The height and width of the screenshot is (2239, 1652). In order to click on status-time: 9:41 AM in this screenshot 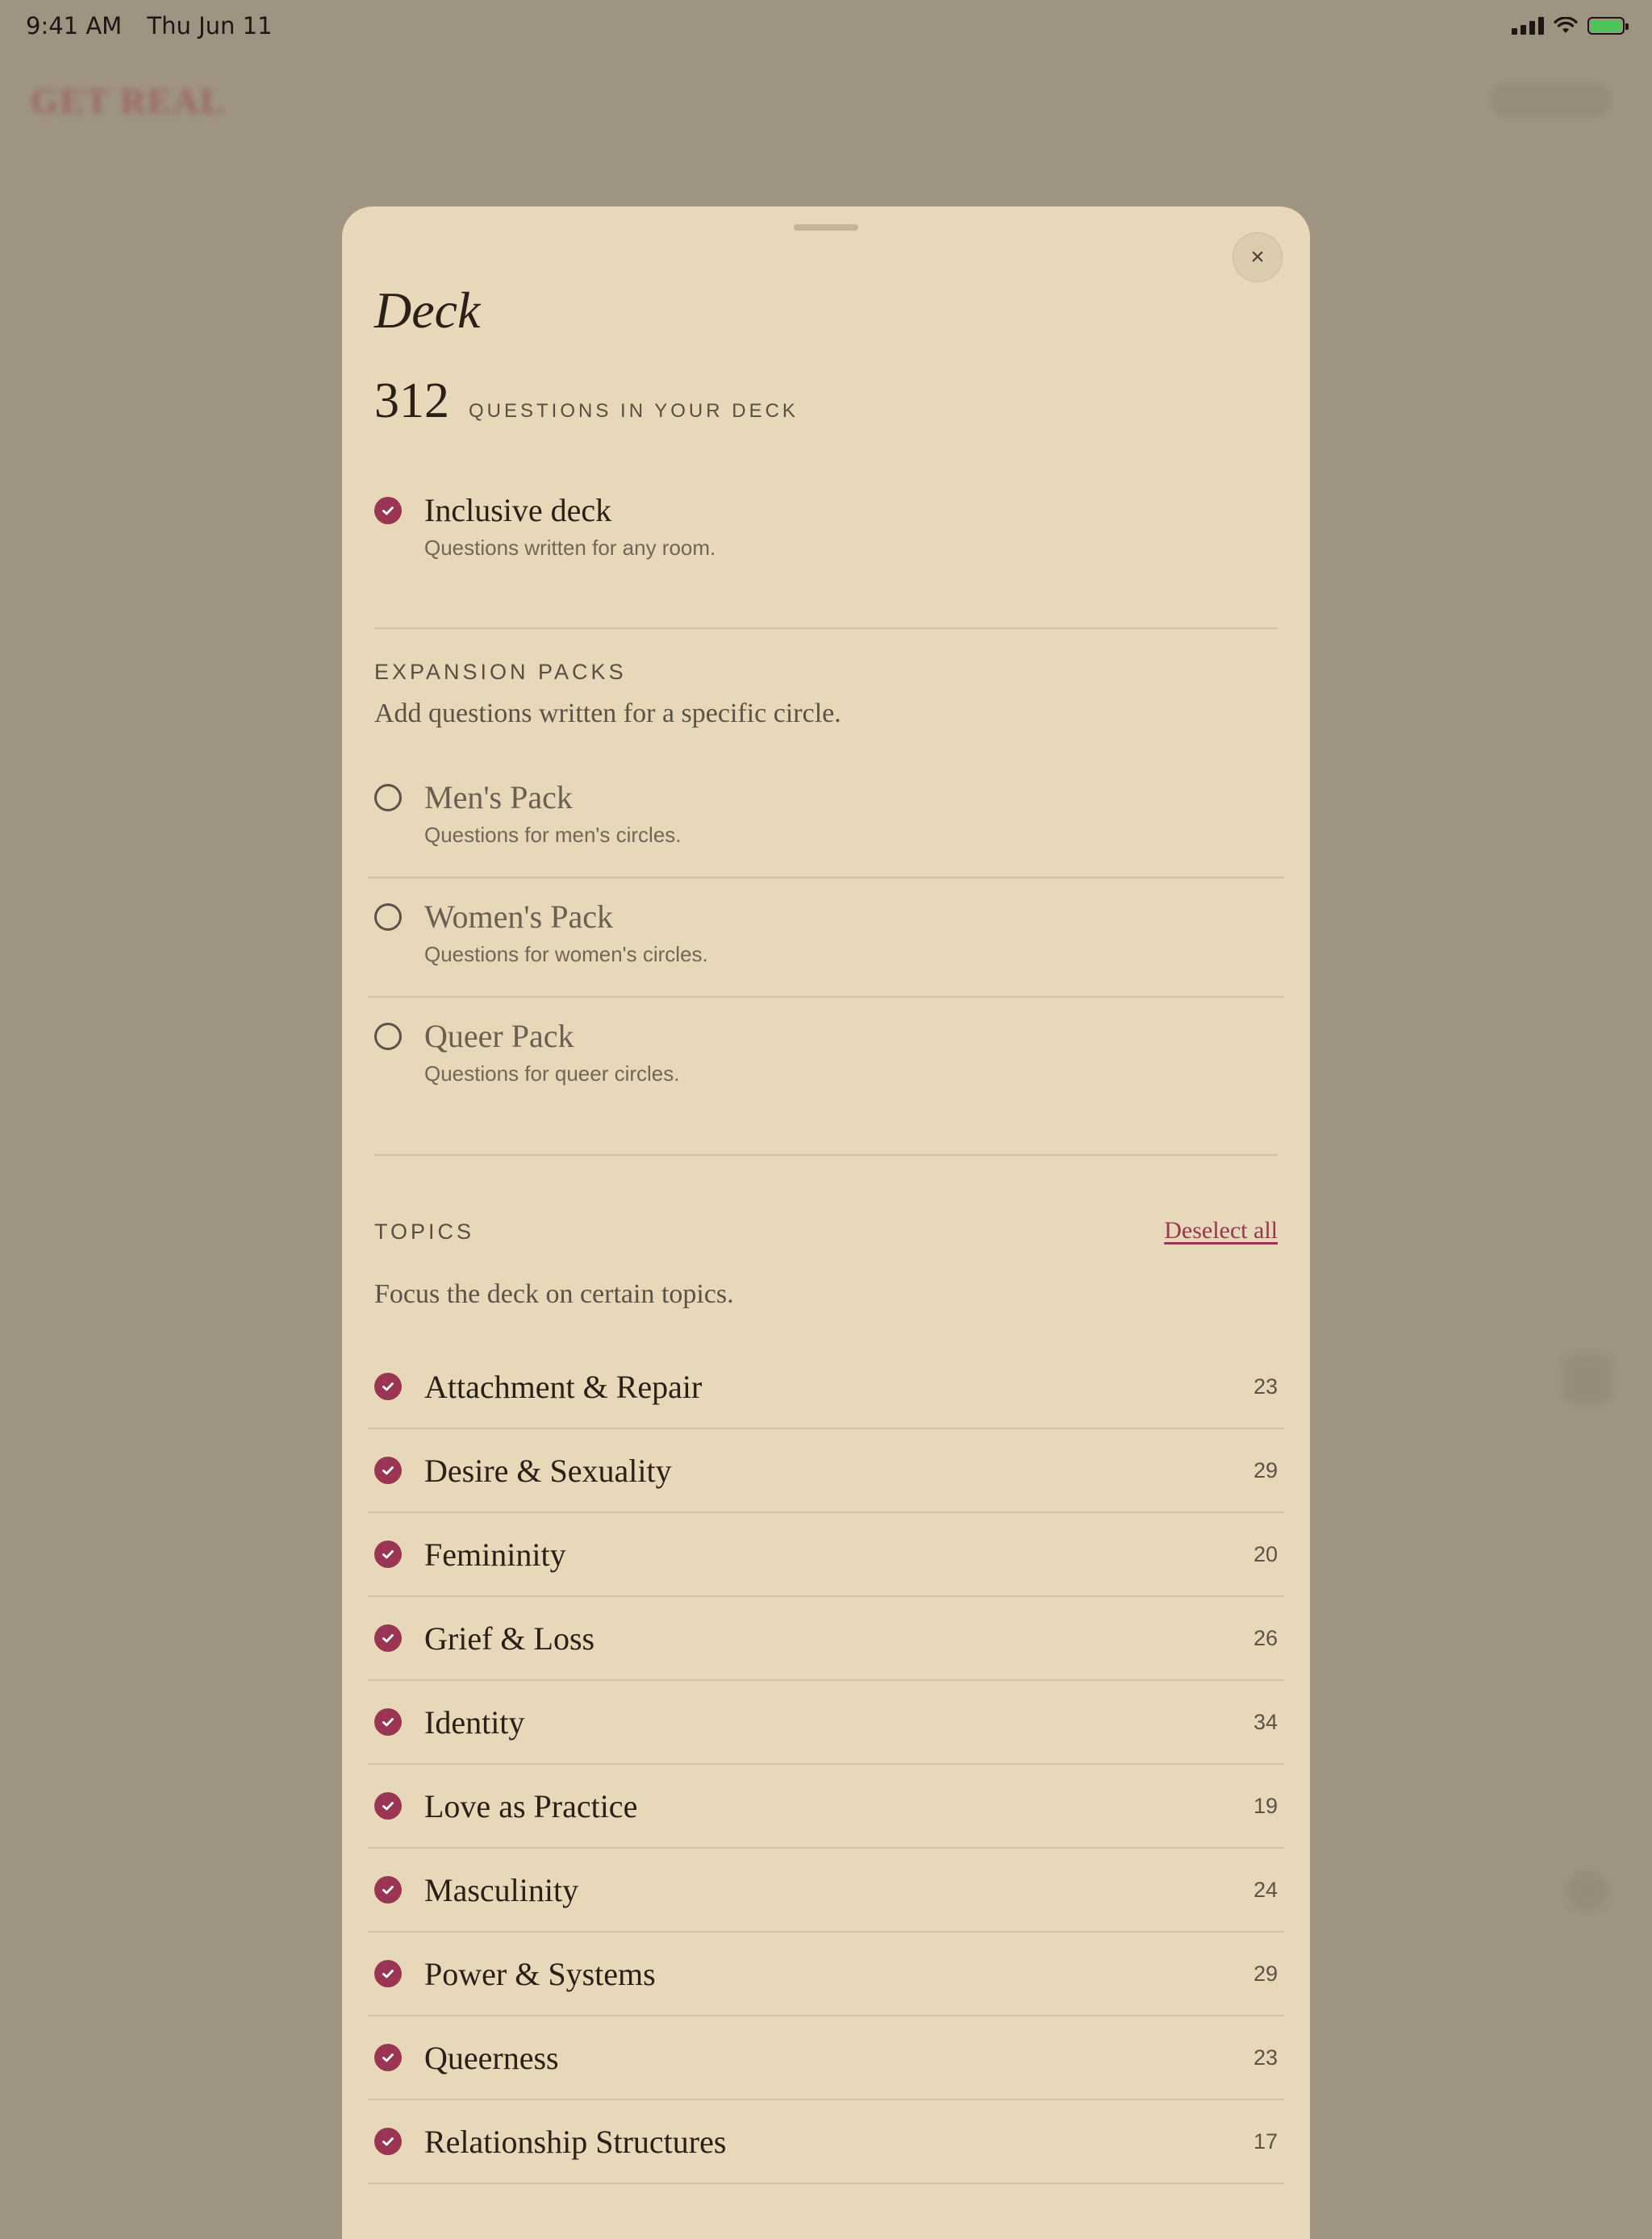, I will do `click(74, 26)`.